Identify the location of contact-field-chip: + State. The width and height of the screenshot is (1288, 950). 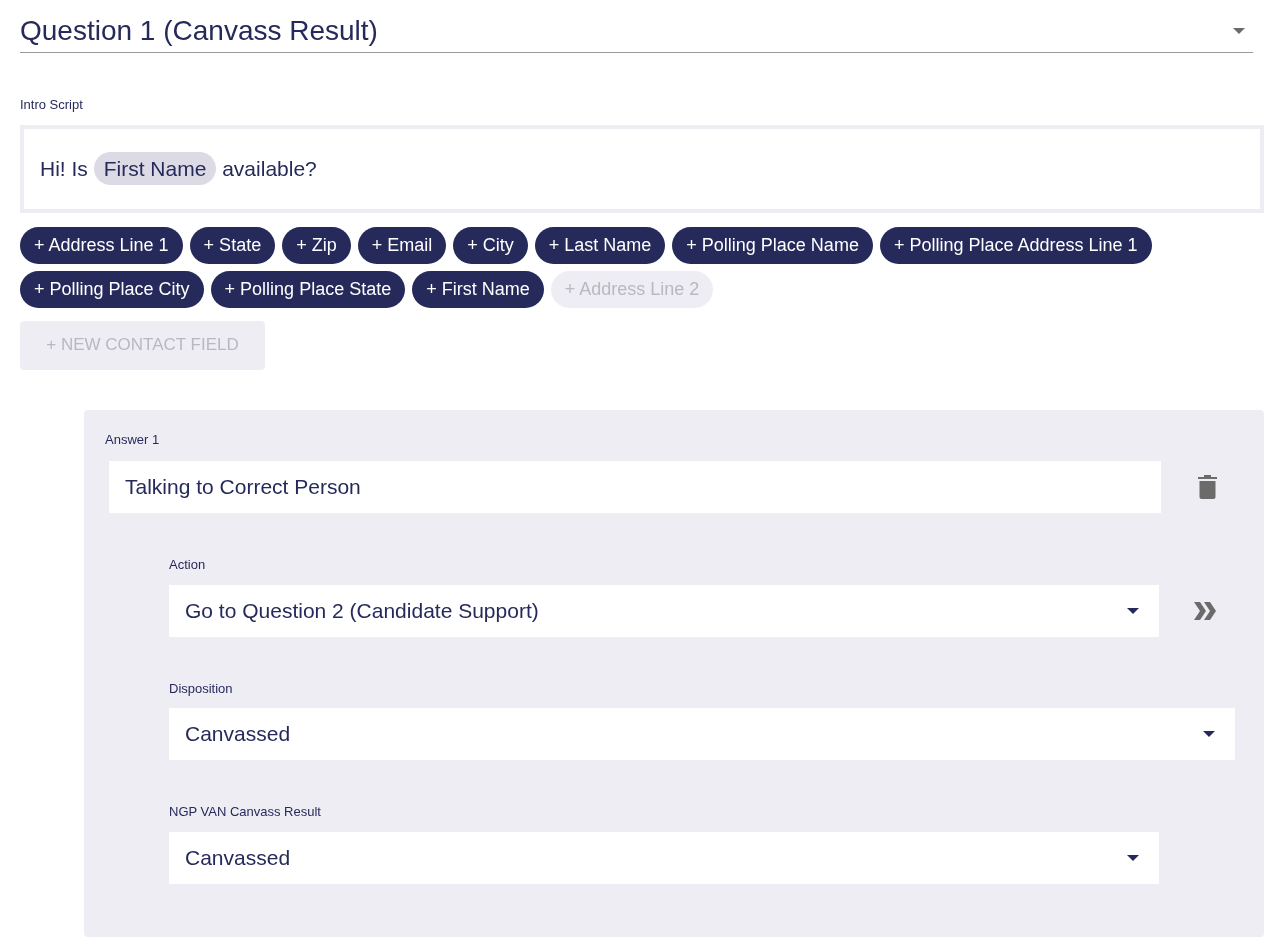
(232, 245).